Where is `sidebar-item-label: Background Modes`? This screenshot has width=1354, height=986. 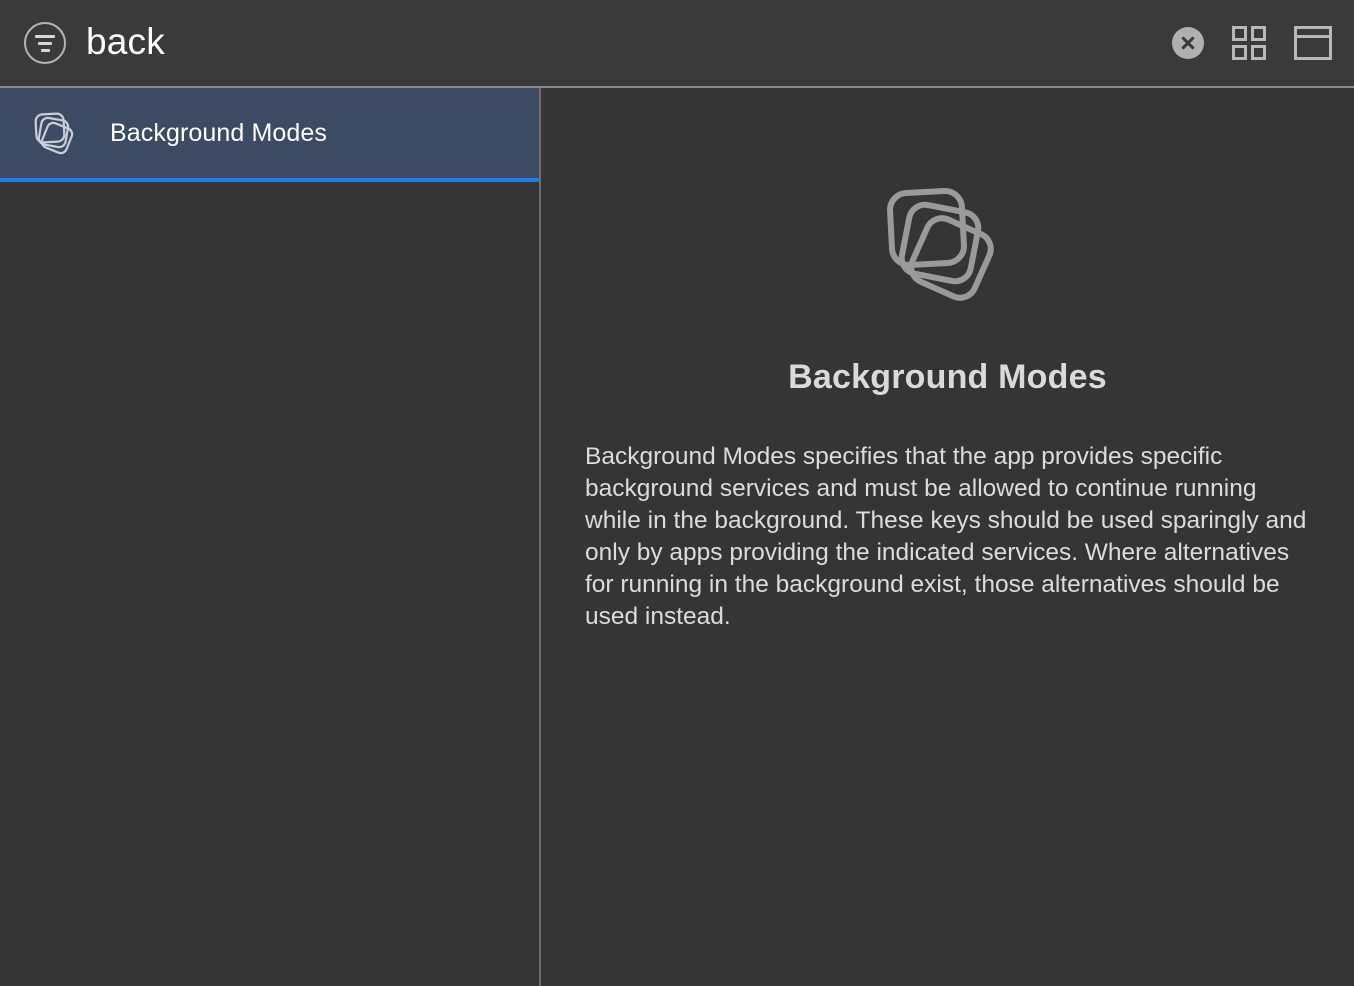
sidebar-item-label: Background Modes is located at coordinates (219, 132).